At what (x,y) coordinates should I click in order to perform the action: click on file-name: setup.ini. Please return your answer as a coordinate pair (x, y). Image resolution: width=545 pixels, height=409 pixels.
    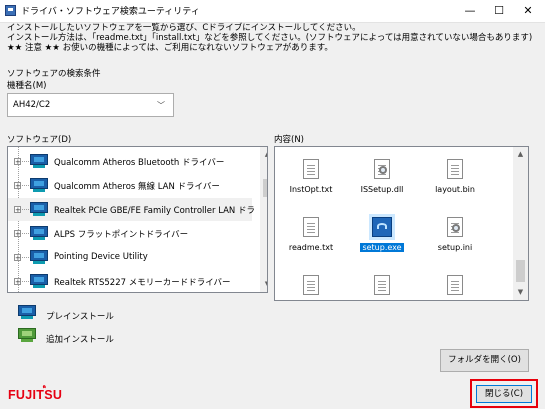
    Looking at the image, I should click on (455, 247).